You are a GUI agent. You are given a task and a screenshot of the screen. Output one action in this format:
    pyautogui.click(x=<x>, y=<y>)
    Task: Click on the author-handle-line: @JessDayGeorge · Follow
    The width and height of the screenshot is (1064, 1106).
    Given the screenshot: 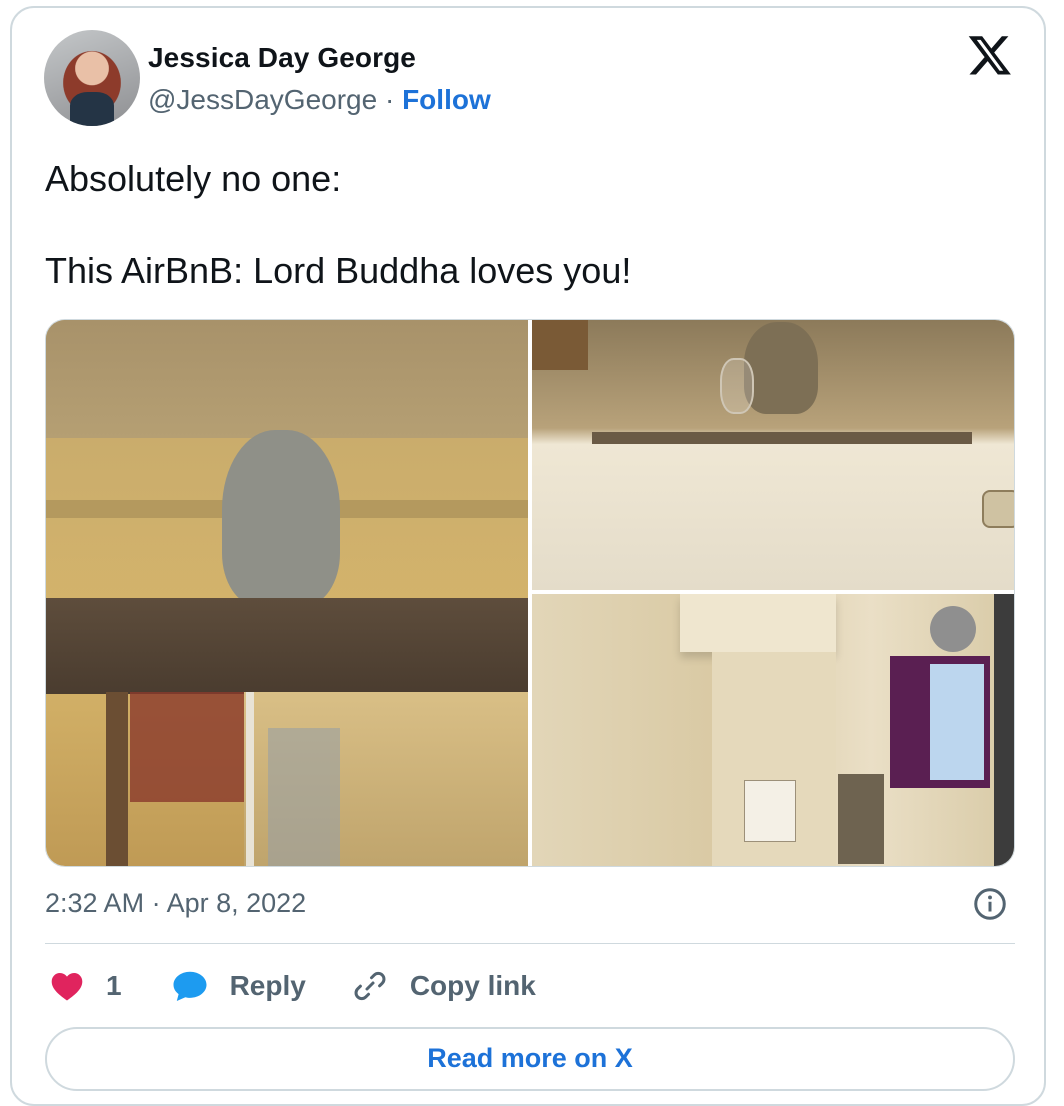 What is the action you would take?
    pyautogui.click(x=319, y=100)
    